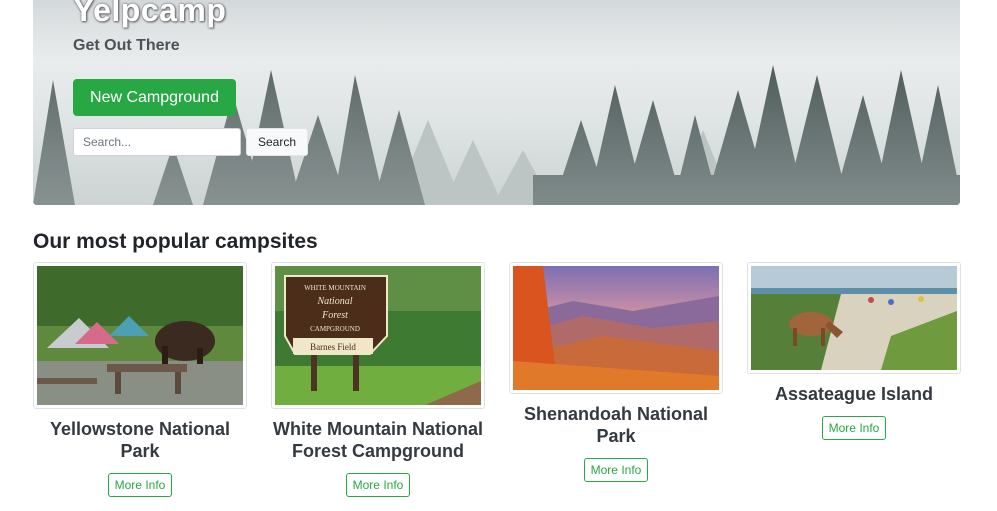  What do you see at coordinates (333, 347) in the screenshot?
I see `sign-line-5: Barnes Field` at bounding box center [333, 347].